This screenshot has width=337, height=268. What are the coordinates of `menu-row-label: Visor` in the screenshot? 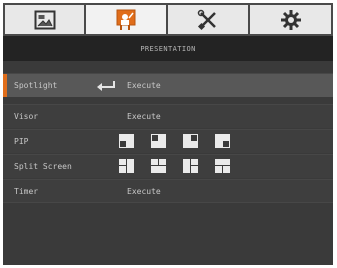 It's located at (26, 116).